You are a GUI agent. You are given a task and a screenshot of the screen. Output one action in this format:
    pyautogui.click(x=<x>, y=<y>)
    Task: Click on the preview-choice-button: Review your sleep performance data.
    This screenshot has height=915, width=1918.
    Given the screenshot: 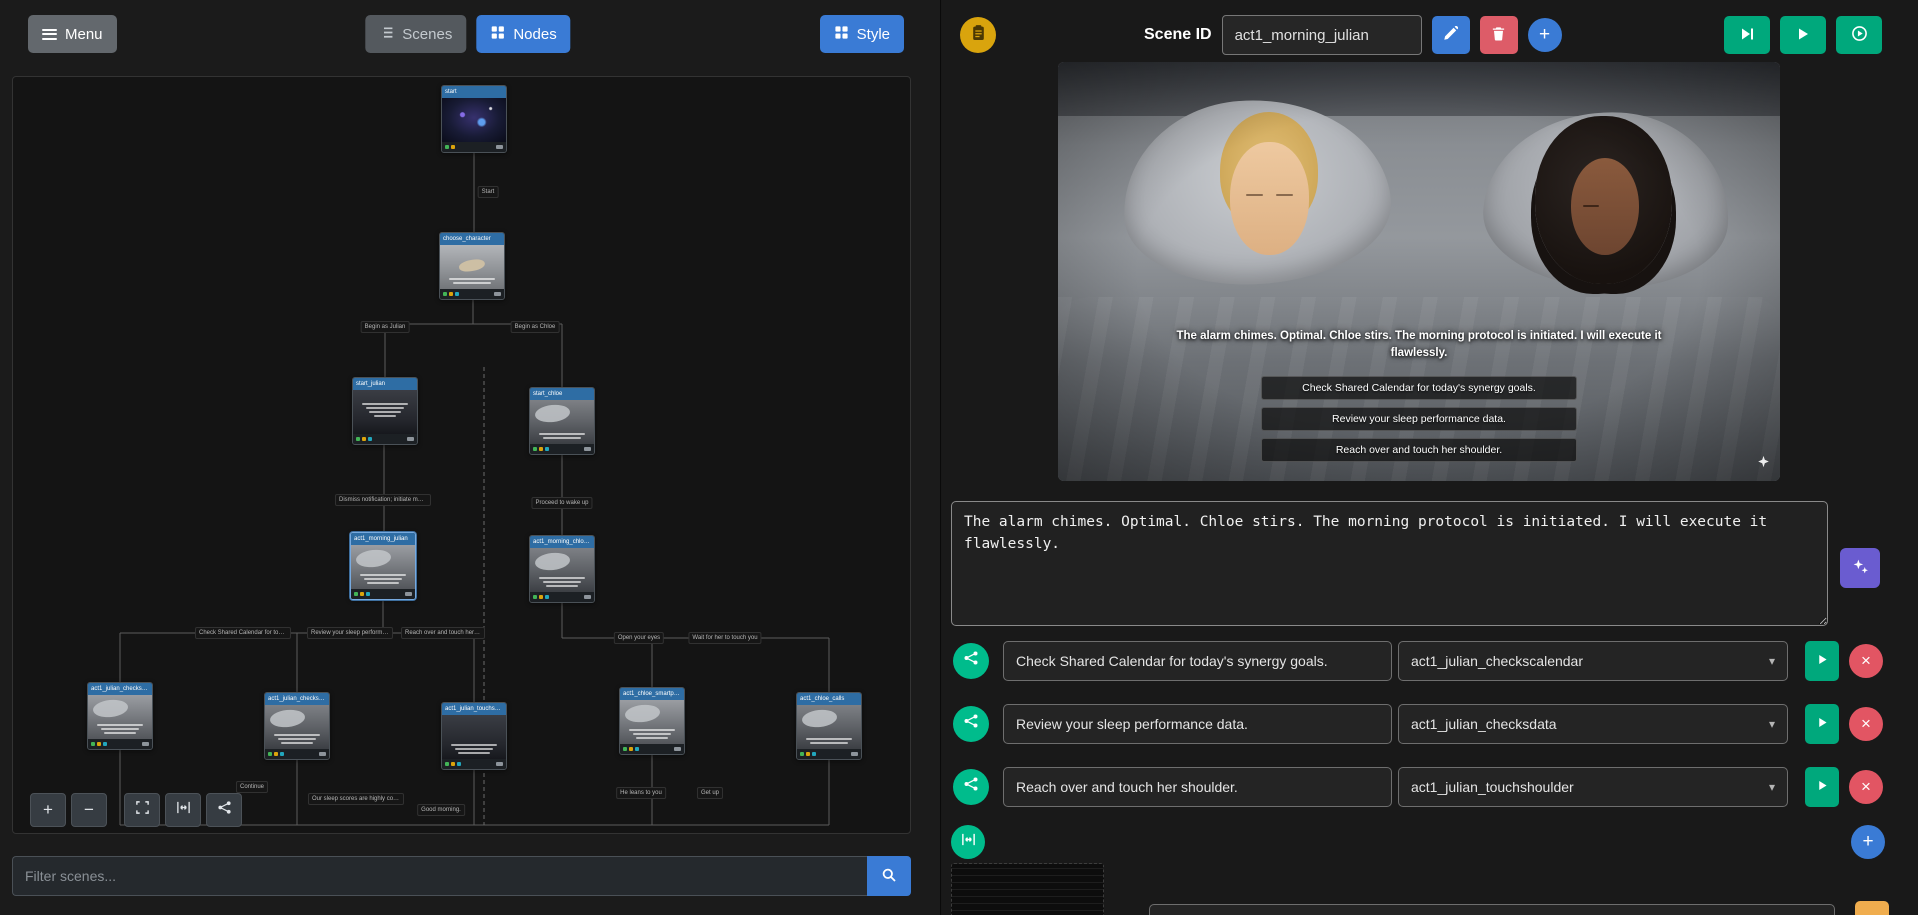 What is the action you would take?
    pyautogui.click(x=1419, y=419)
    